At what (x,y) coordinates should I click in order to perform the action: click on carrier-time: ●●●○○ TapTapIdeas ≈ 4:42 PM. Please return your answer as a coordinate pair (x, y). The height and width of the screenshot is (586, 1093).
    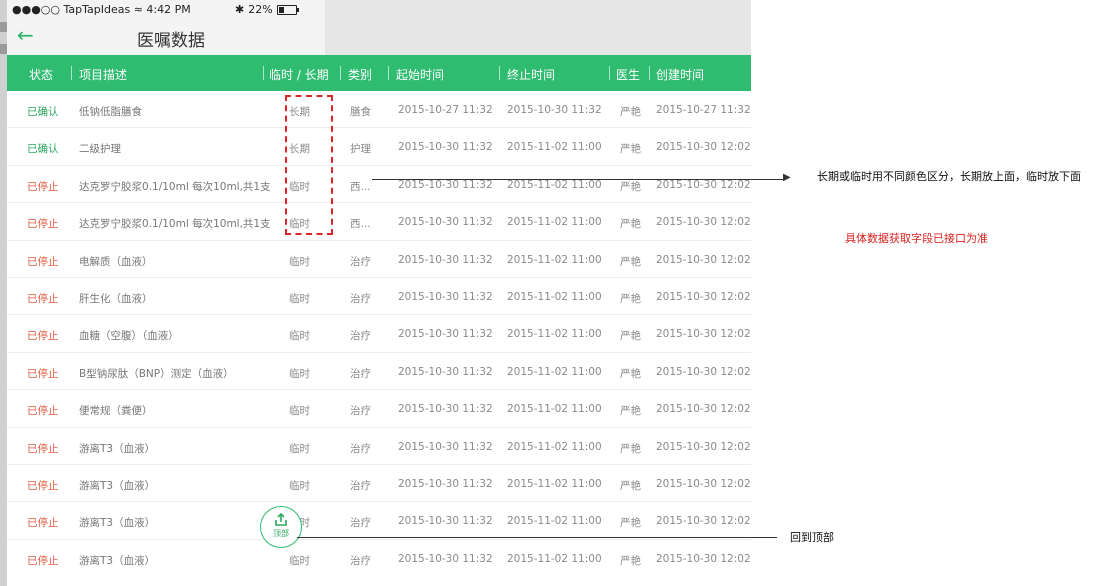
    Looking at the image, I should click on (101, 9).